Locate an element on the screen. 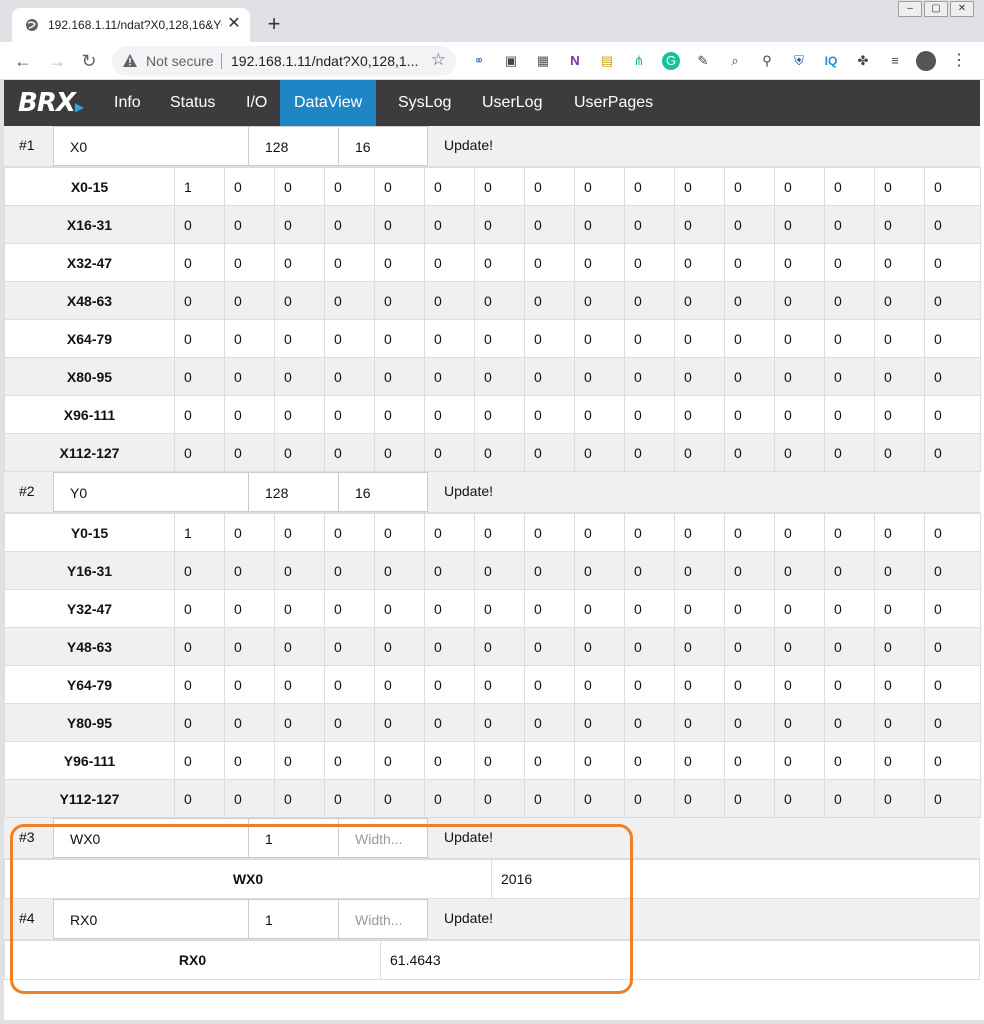  shield-icon: ⛨ is located at coordinates (799, 61).